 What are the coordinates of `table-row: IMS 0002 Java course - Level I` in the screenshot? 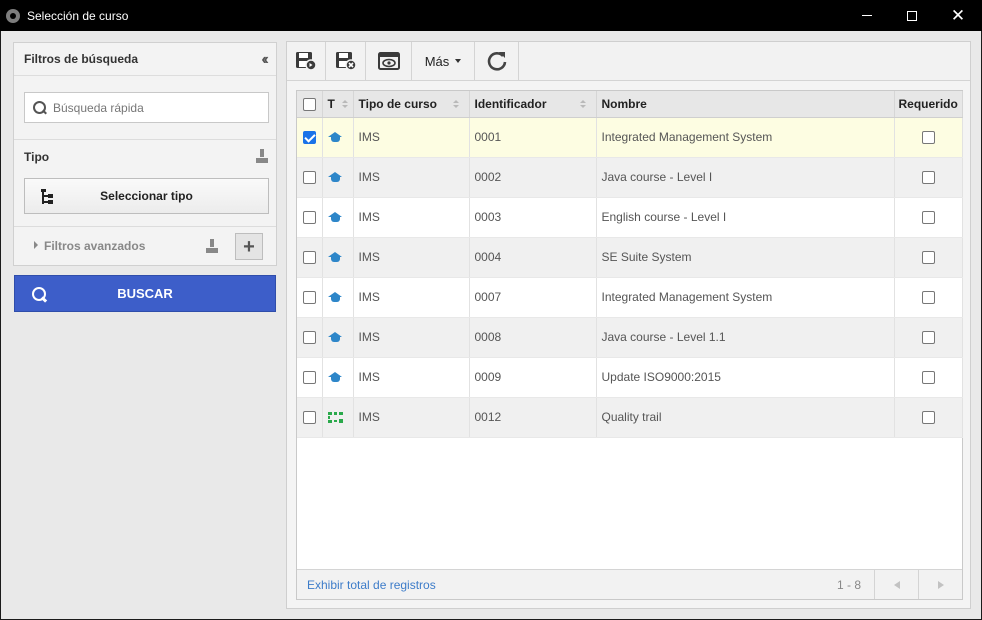 It's located at (630, 177).